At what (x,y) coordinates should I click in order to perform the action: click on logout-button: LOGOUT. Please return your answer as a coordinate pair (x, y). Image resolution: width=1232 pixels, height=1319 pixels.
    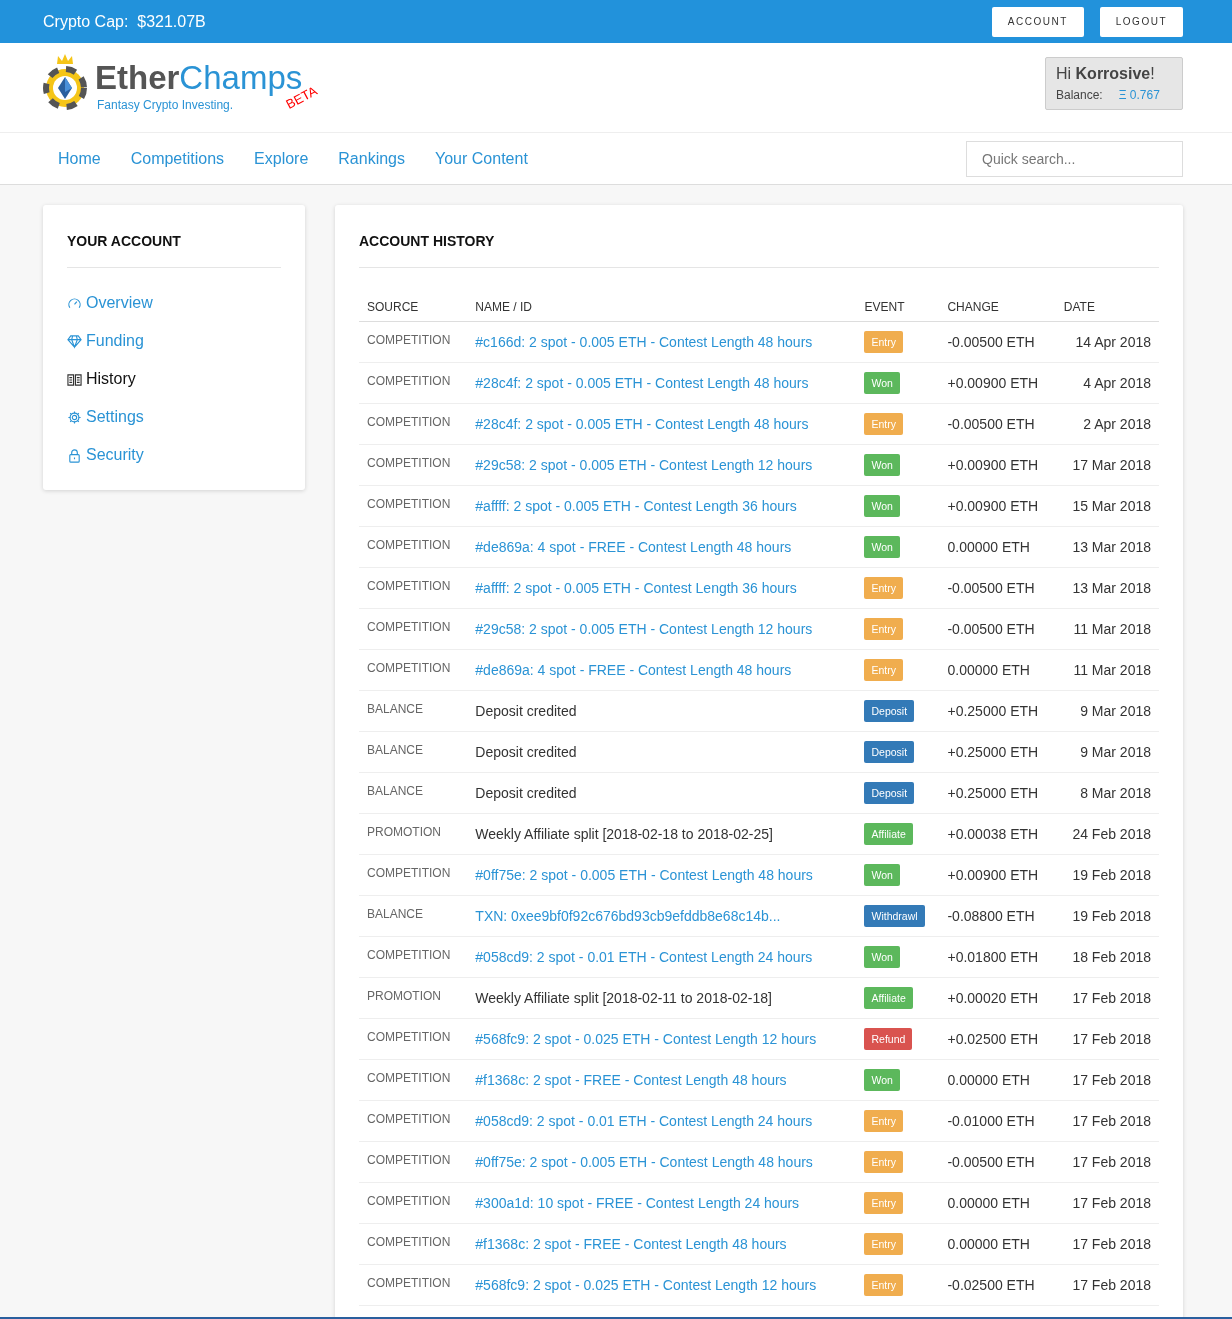
    Looking at the image, I should click on (1141, 21).